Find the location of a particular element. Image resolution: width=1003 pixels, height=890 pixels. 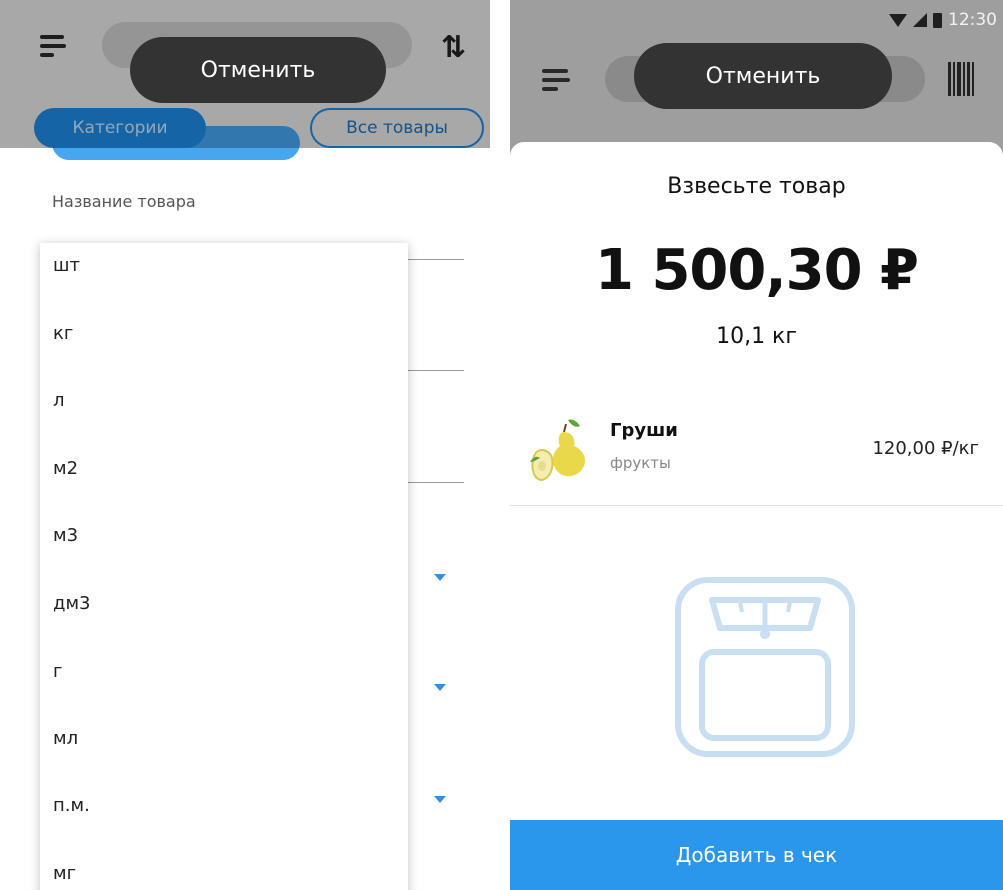

unit-option-ml: мл is located at coordinates (65, 738).